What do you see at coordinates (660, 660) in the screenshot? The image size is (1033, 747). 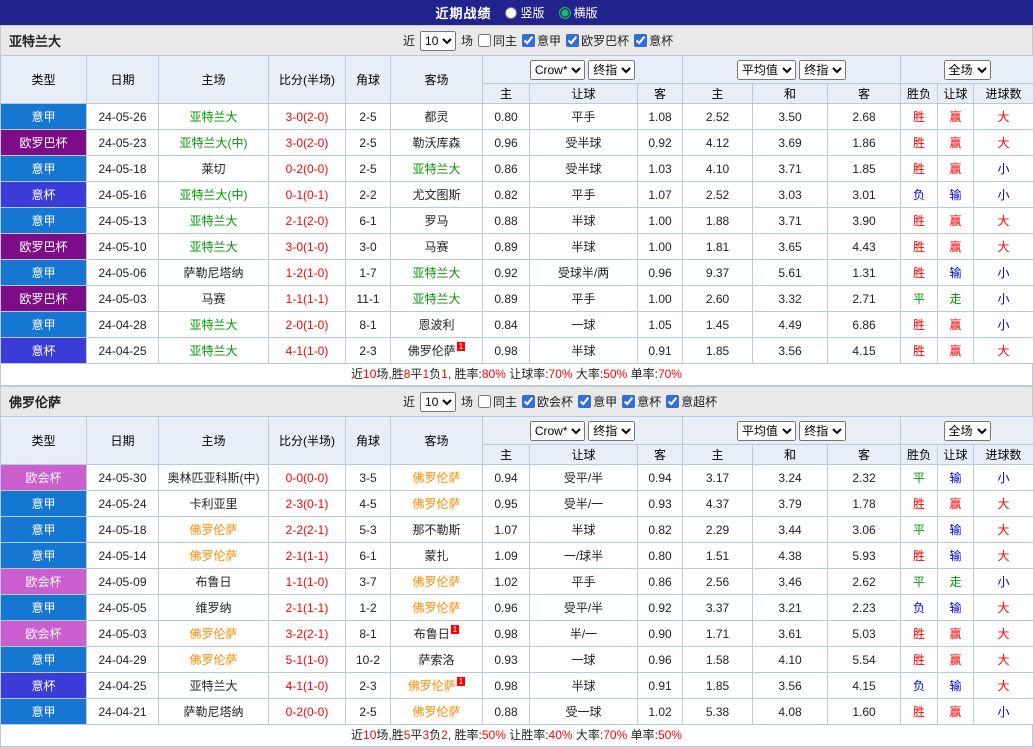 I see `away-odds: 0.96` at bounding box center [660, 660].